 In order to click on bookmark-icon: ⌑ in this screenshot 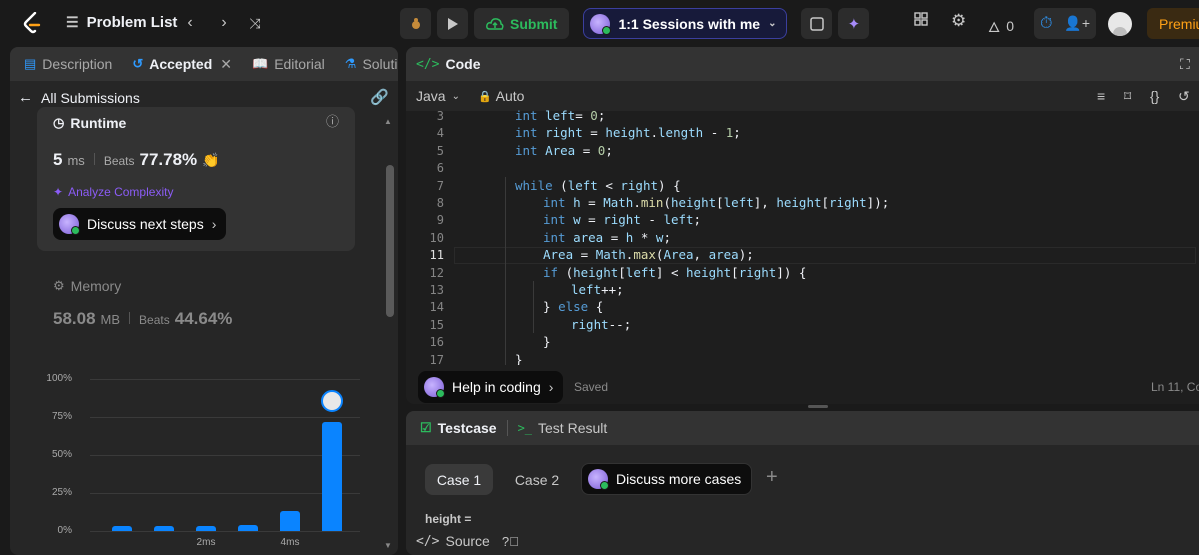, I will do `click(1127, 96)`.